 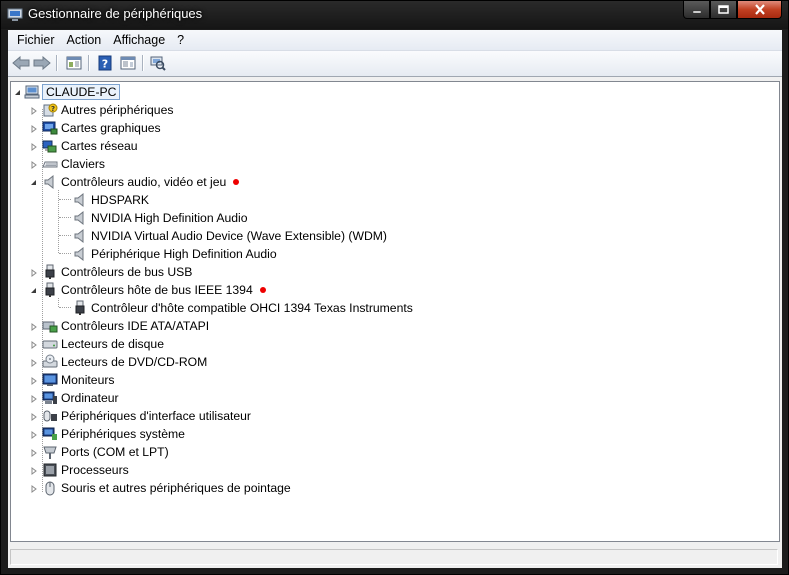 I want to click on unknown-device-icon: ?, so click(x=50, y=110).